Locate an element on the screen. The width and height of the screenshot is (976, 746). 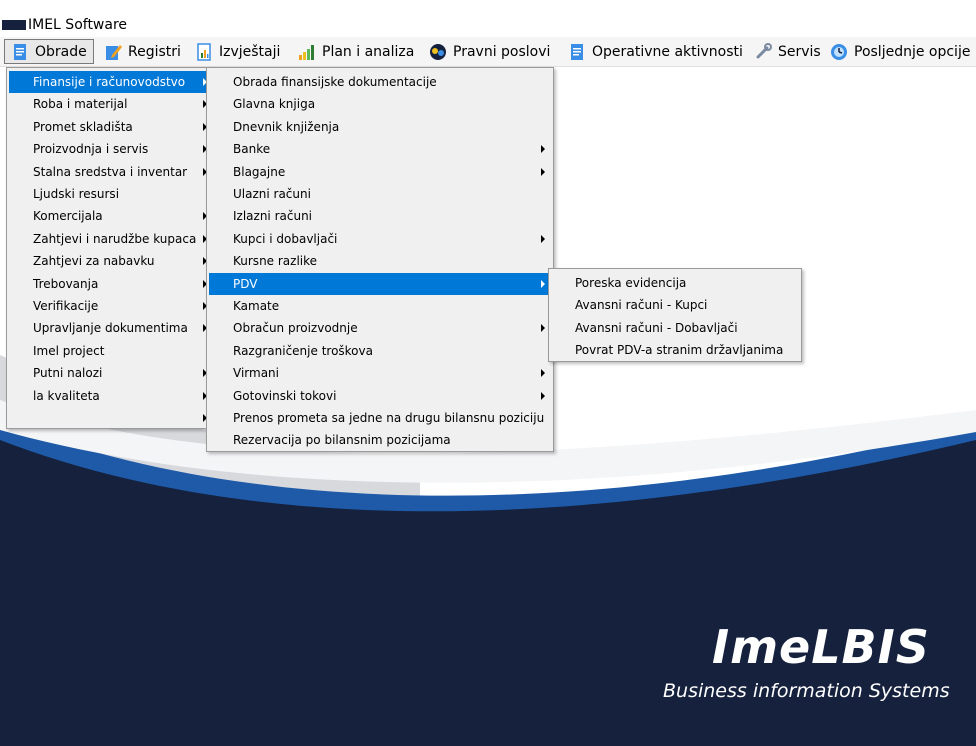
menu2-item: Razgraničenje troškova is located at coordinates (380, 351).